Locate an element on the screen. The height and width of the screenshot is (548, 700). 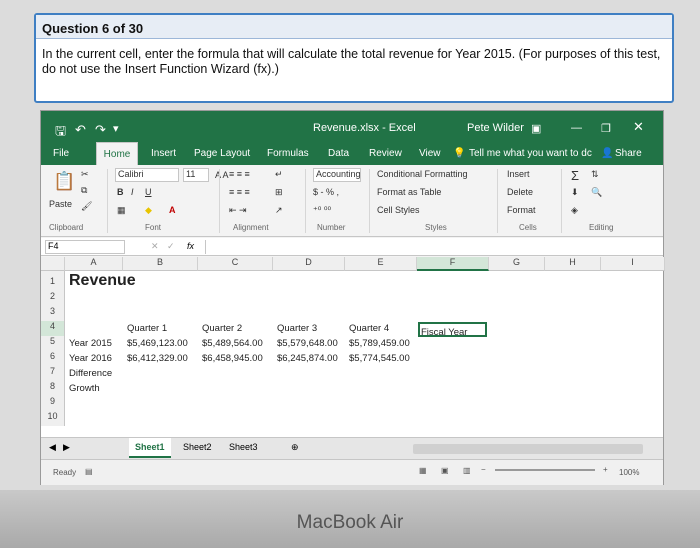
autosum-icon: Σ is located at coordinates (575, 175).